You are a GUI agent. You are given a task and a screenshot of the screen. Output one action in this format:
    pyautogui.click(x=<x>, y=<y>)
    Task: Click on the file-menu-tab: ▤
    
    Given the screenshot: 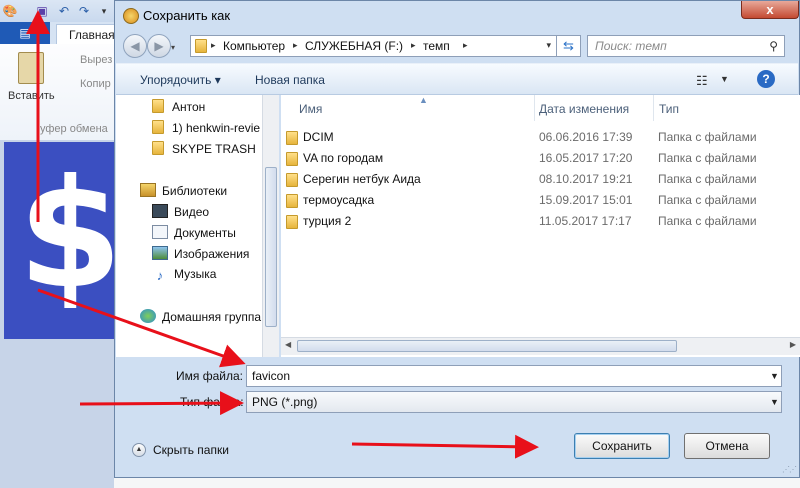 What is the action you would take?
    pyautogui.click(x=25, y=33)
    